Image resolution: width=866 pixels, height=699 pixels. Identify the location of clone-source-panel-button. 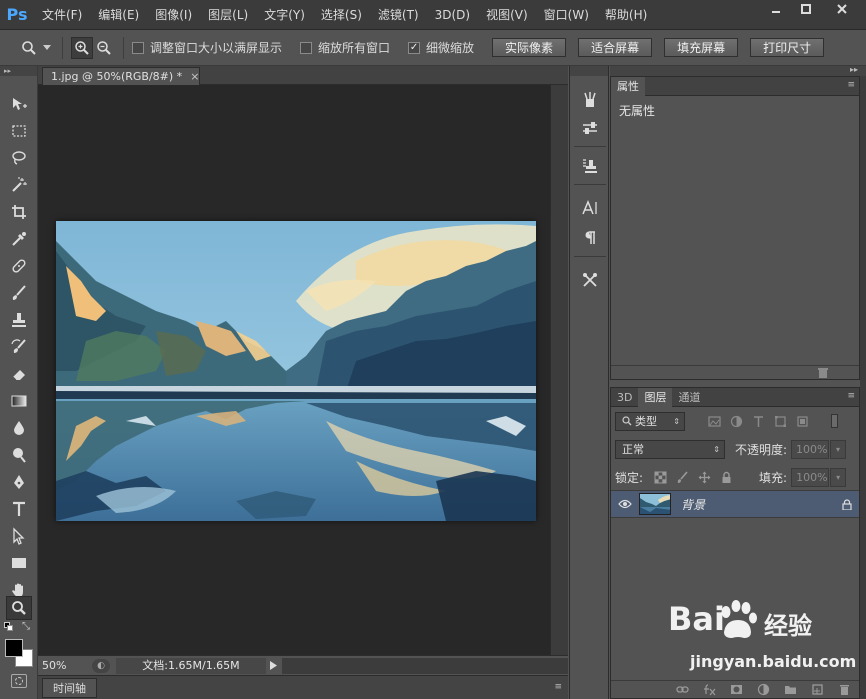
(590, 166).